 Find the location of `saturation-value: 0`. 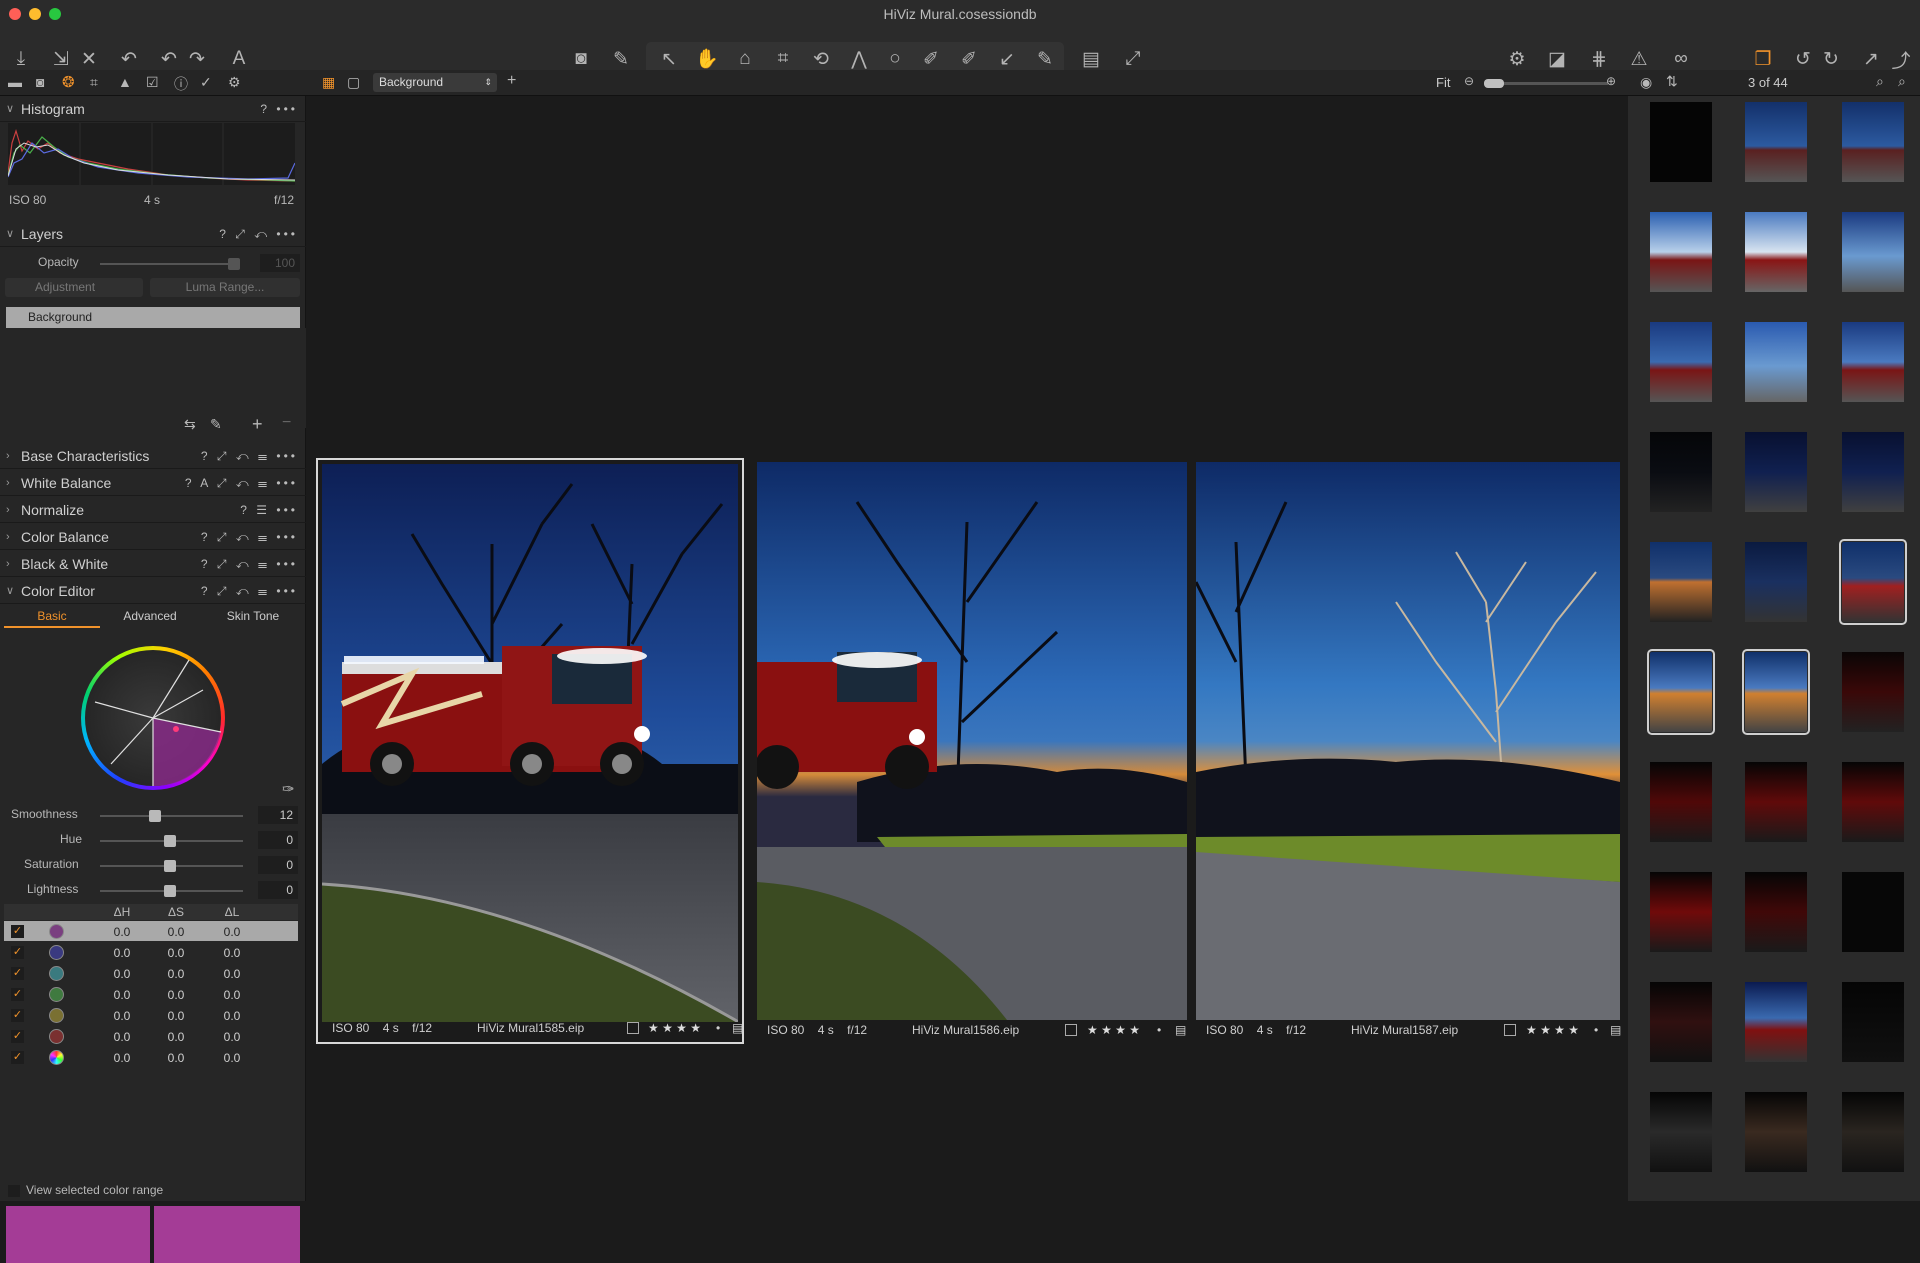

saturation-value: 0 is located at coordinates (278, 865).